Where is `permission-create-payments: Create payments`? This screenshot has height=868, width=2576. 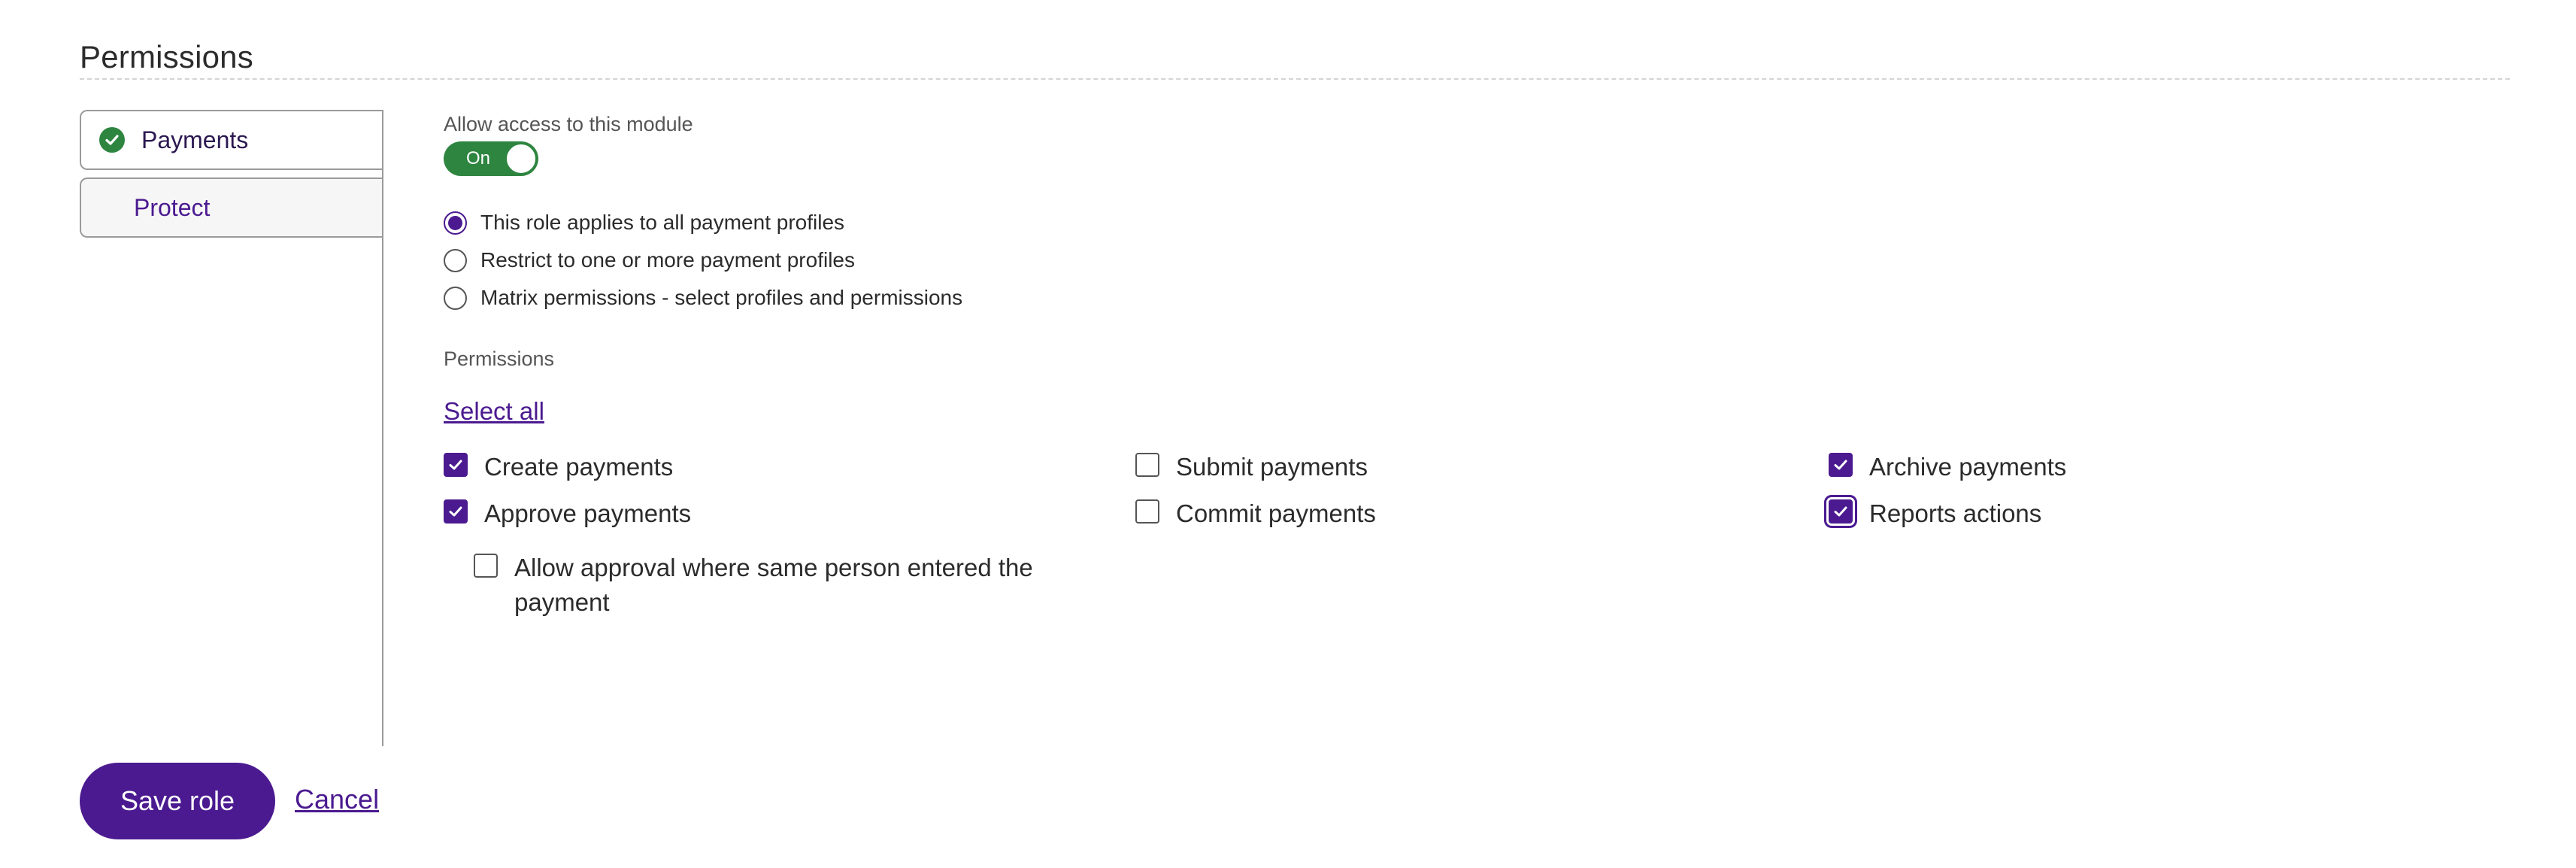 permission-create-payments: Create payments is located at coordinates (558, 467).